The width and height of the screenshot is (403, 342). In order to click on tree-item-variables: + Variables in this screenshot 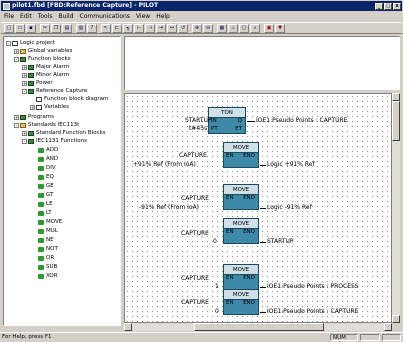, I will do `click(49, 107)`.